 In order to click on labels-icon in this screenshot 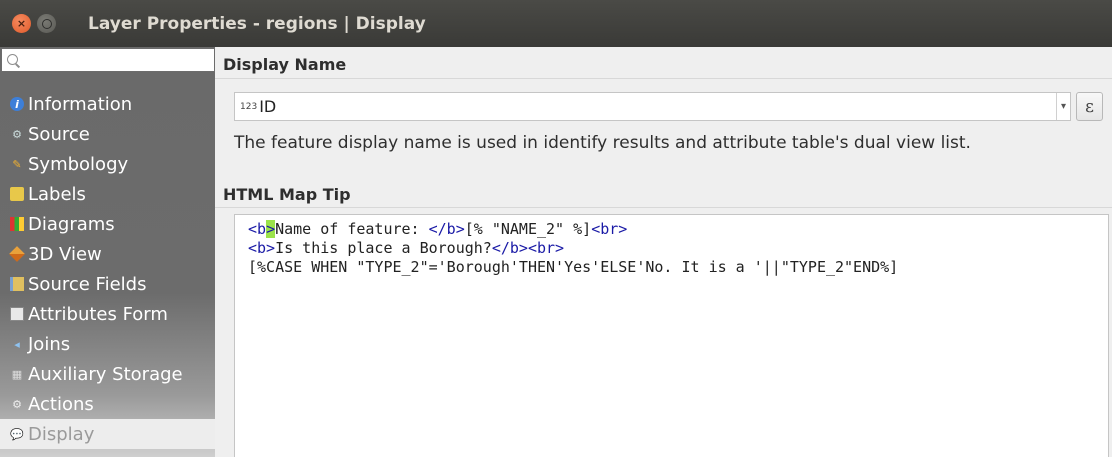, I will do `click(17, 194)`.